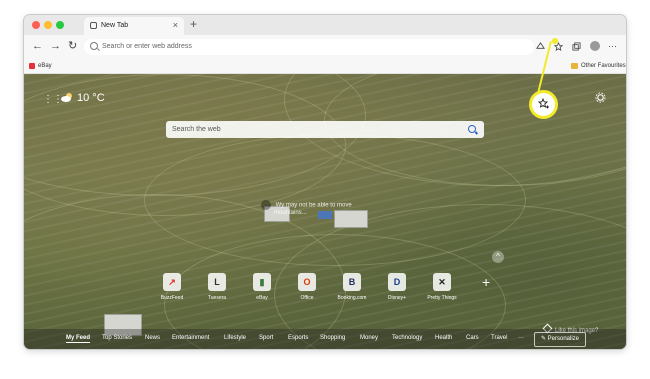 This screenshot has height=379, width=650. Describe the element at coordinates (32, 66) in the screenshot. I see `ebay-favicon-icon` at that location.